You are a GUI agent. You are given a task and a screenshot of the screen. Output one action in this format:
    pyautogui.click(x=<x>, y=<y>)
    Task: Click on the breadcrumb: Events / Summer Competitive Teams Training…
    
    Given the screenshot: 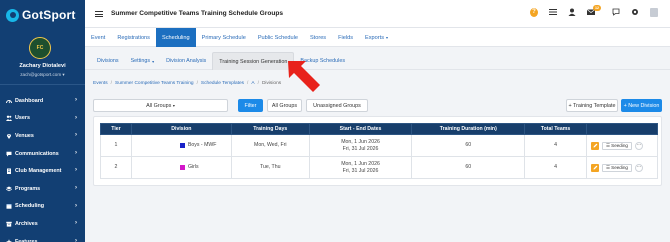 What is the action you would take?
    pyautogui.click(x=187, y=83)
    